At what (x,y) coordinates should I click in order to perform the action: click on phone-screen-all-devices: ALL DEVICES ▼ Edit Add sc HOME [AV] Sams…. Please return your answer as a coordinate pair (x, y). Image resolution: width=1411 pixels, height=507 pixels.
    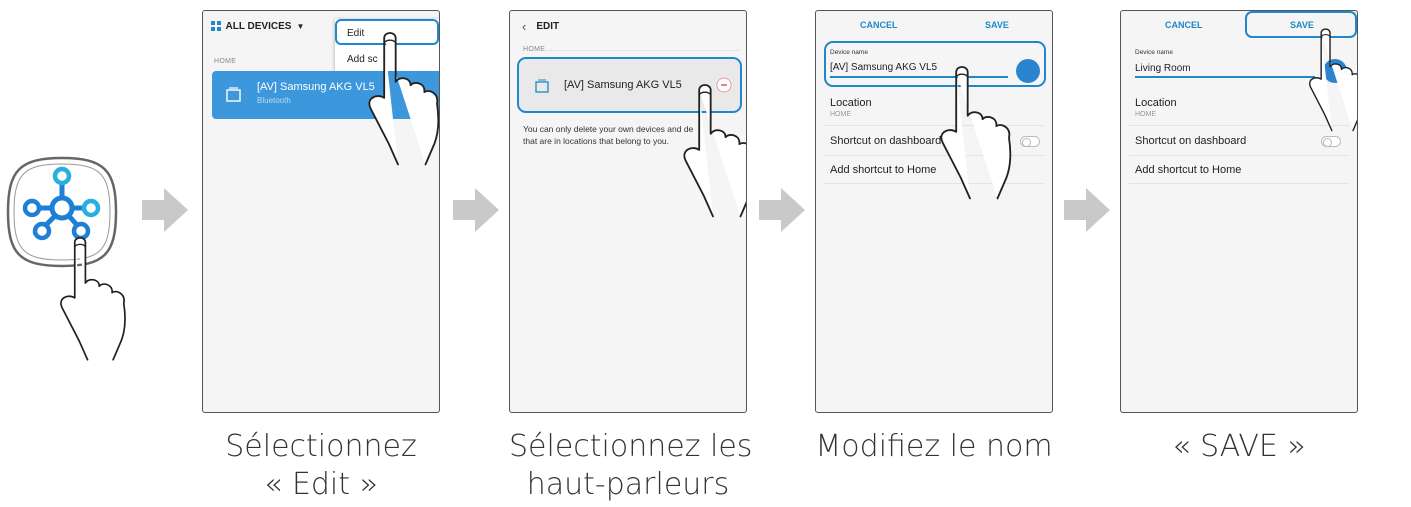
    Looking at the image, I should click on (321, 211).